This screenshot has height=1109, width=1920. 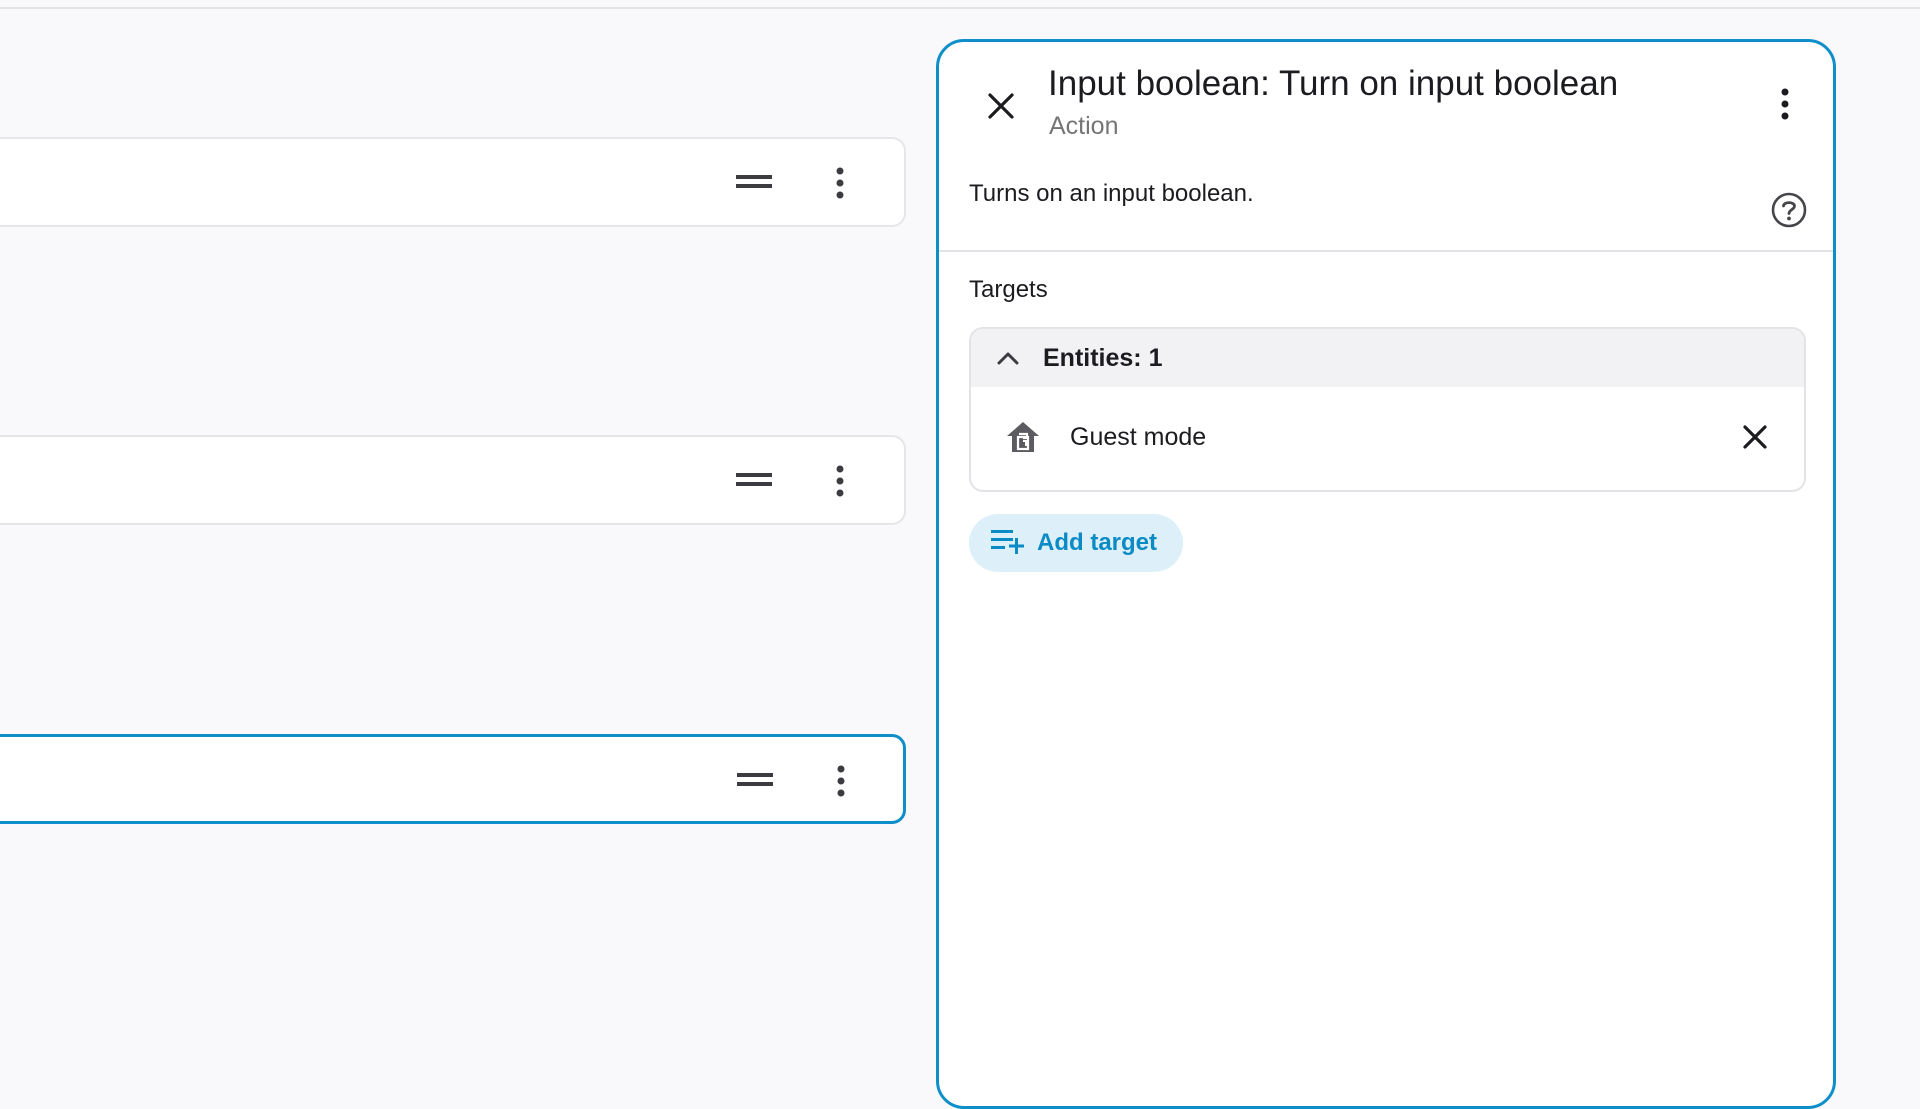 I want to click on close-icon, so click(x=1001, y=106).